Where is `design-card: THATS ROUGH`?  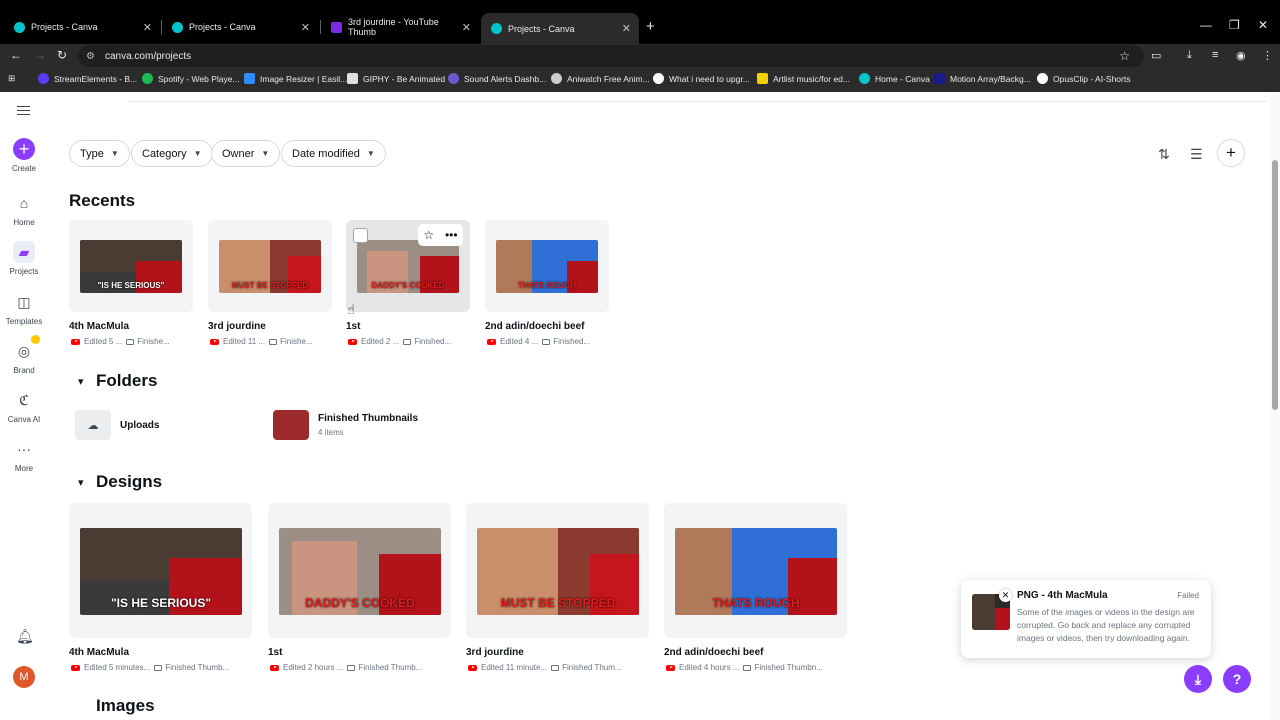 design-card: THATS ROUGH is located at coordinates (755, 570).